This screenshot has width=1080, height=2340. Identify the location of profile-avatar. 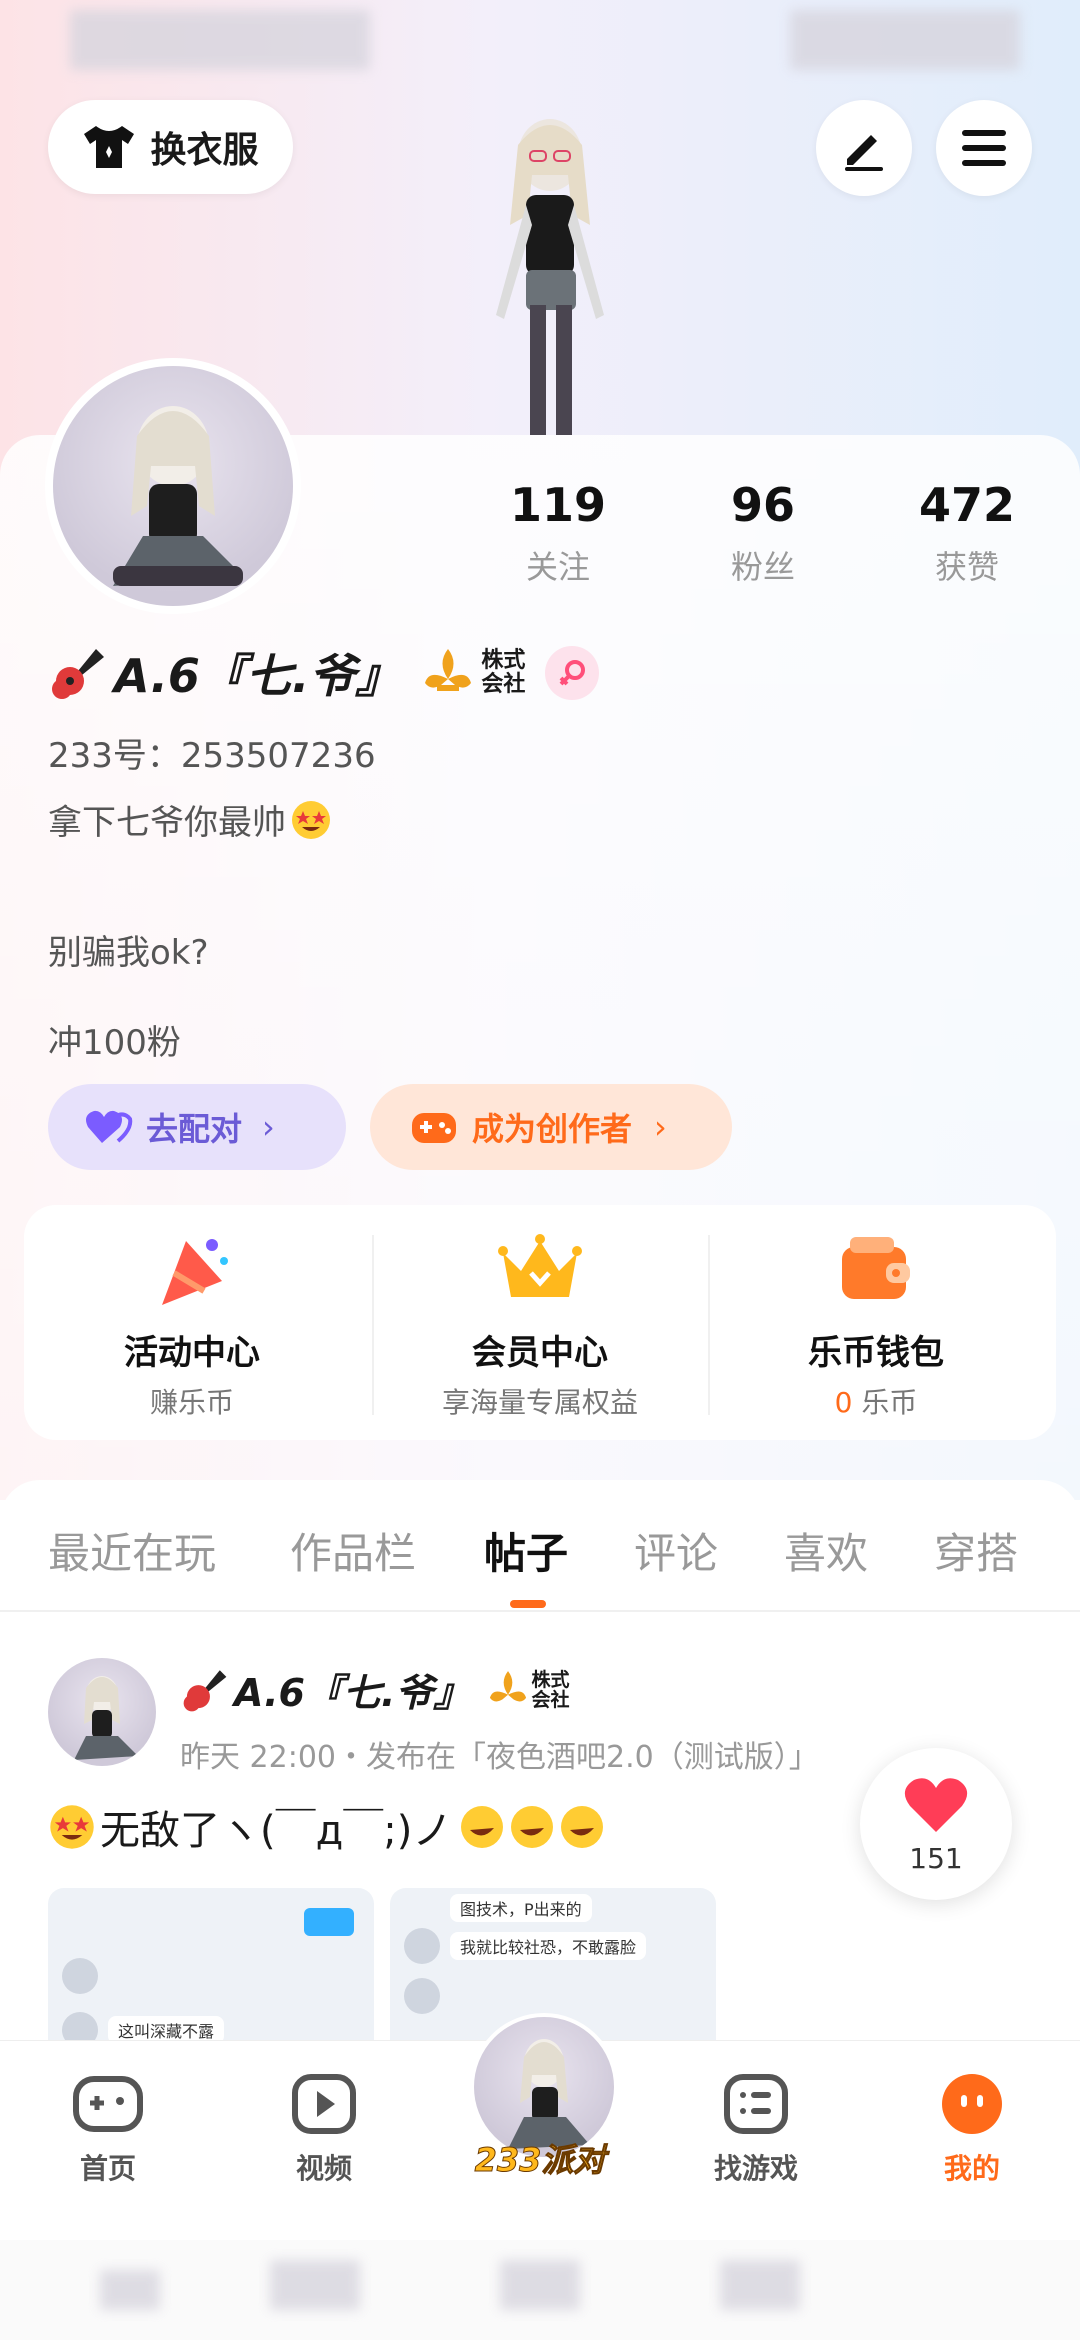
(173, 486).